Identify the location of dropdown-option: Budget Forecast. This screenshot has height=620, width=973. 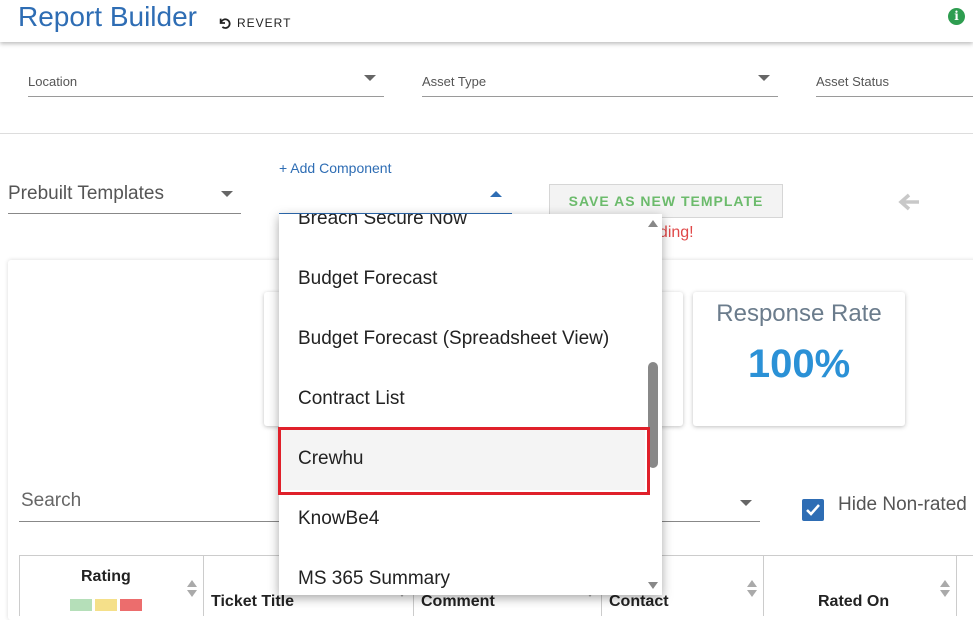
(462, 280).